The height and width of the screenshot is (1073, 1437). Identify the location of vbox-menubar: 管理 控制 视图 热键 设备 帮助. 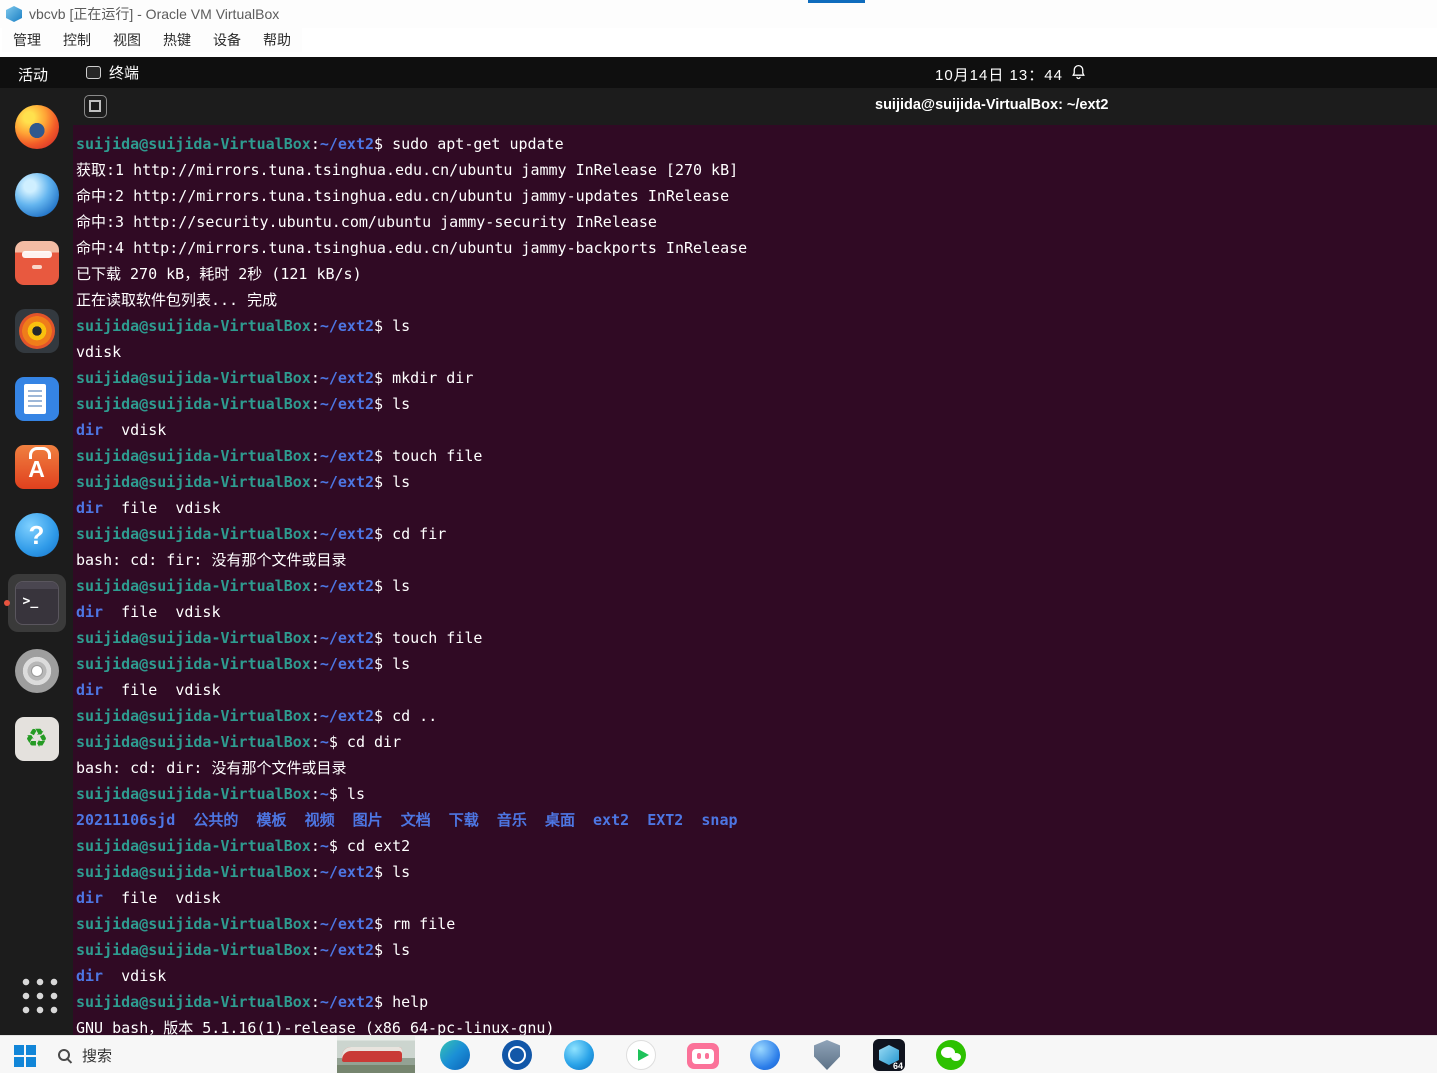
(152, 40).